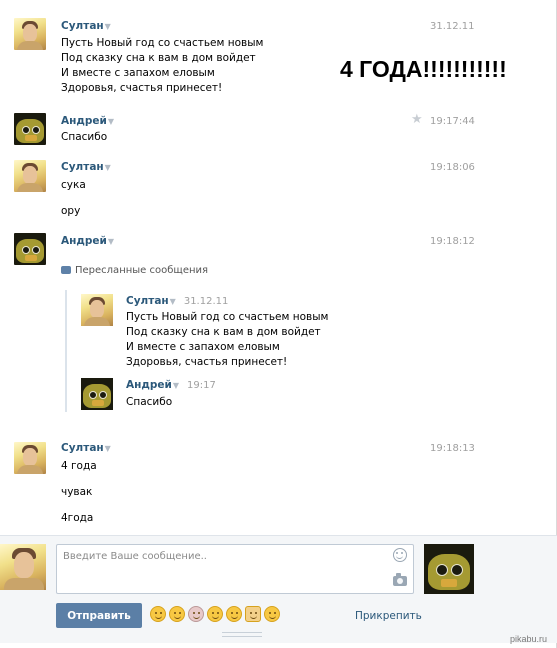 The width and height of the screenshot is (557, 648). I want to click on attach-link: Прикрепить, so click(388, 616).